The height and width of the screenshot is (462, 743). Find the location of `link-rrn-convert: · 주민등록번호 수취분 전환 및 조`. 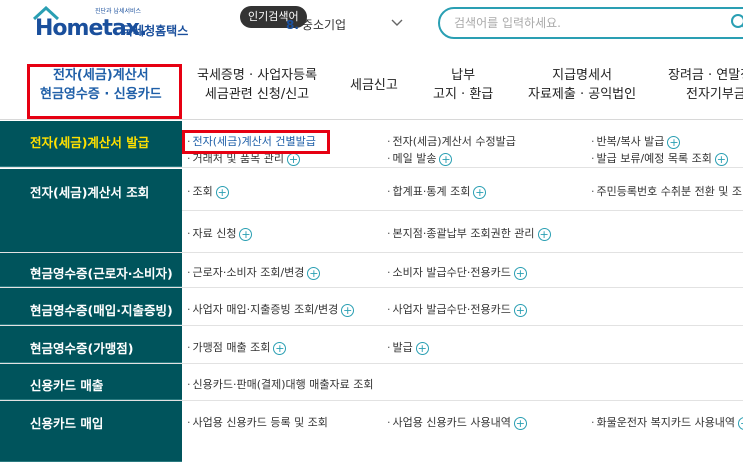

link-rrn-convert: · 주민등록번호 수취분 전환 및 조 is located at coordinates (666, 191).